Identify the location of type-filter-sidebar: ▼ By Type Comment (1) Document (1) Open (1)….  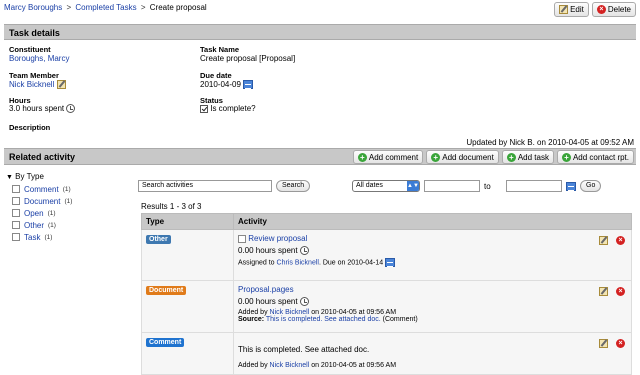
(39, 208).